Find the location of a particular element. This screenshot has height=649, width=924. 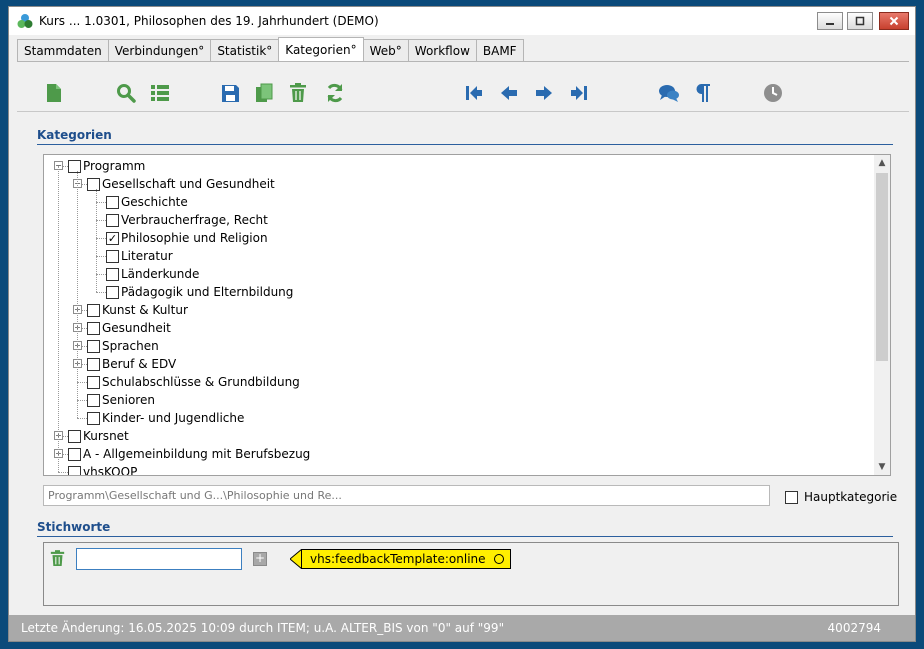

tree-item: Schulabschlüsse & Grundbildung is located at coordinates (193, 382).